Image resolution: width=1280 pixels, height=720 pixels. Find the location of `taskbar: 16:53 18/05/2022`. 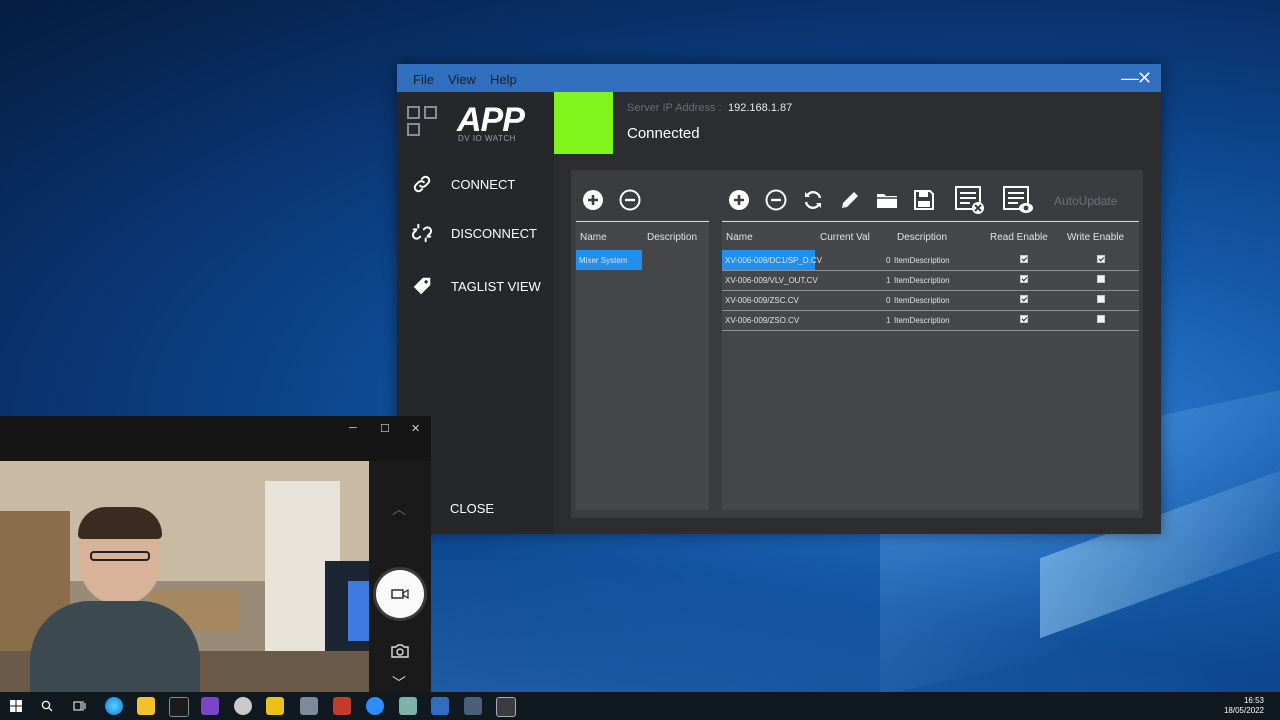

taskbar: 16:53 18/05/2022 is located at coordinates (640, 706).